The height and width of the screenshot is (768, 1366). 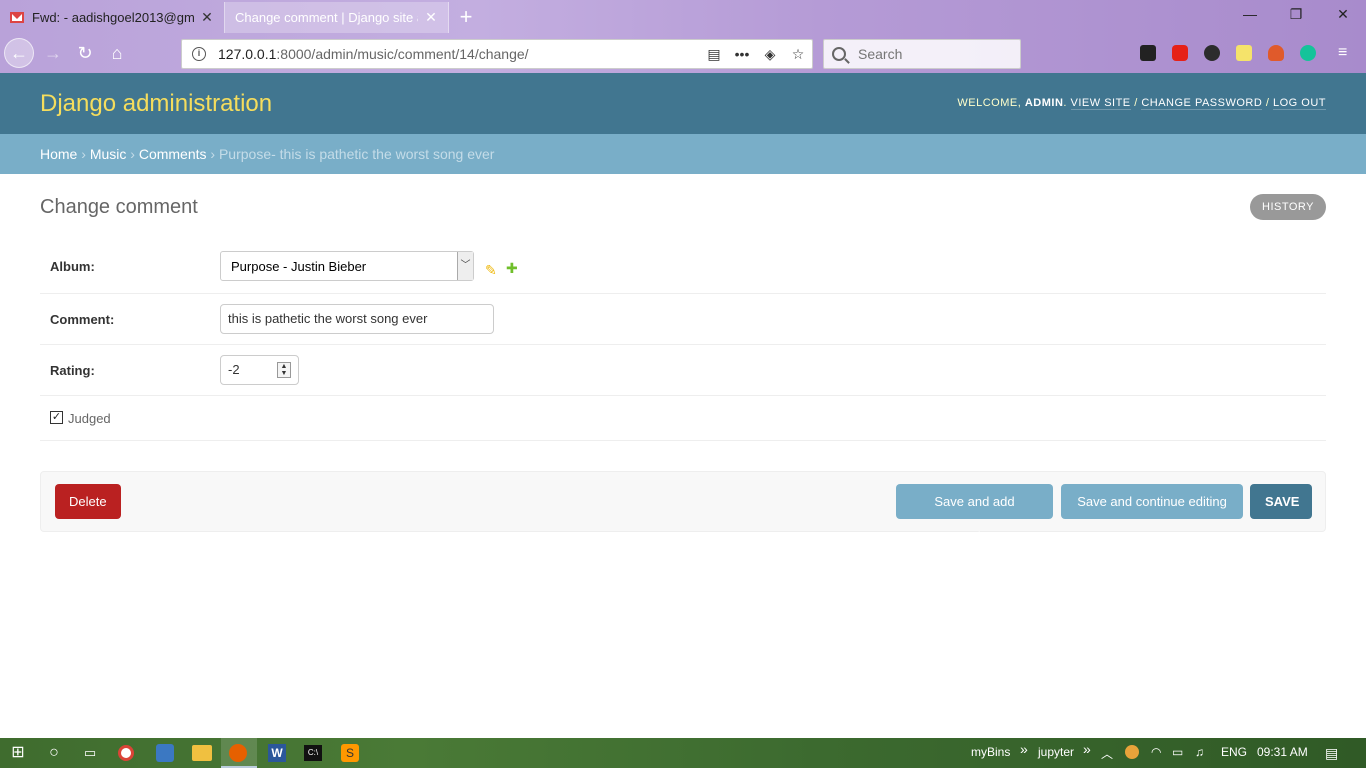 I want to click on close-window-button: ✕, so click(x=1343, y=14).